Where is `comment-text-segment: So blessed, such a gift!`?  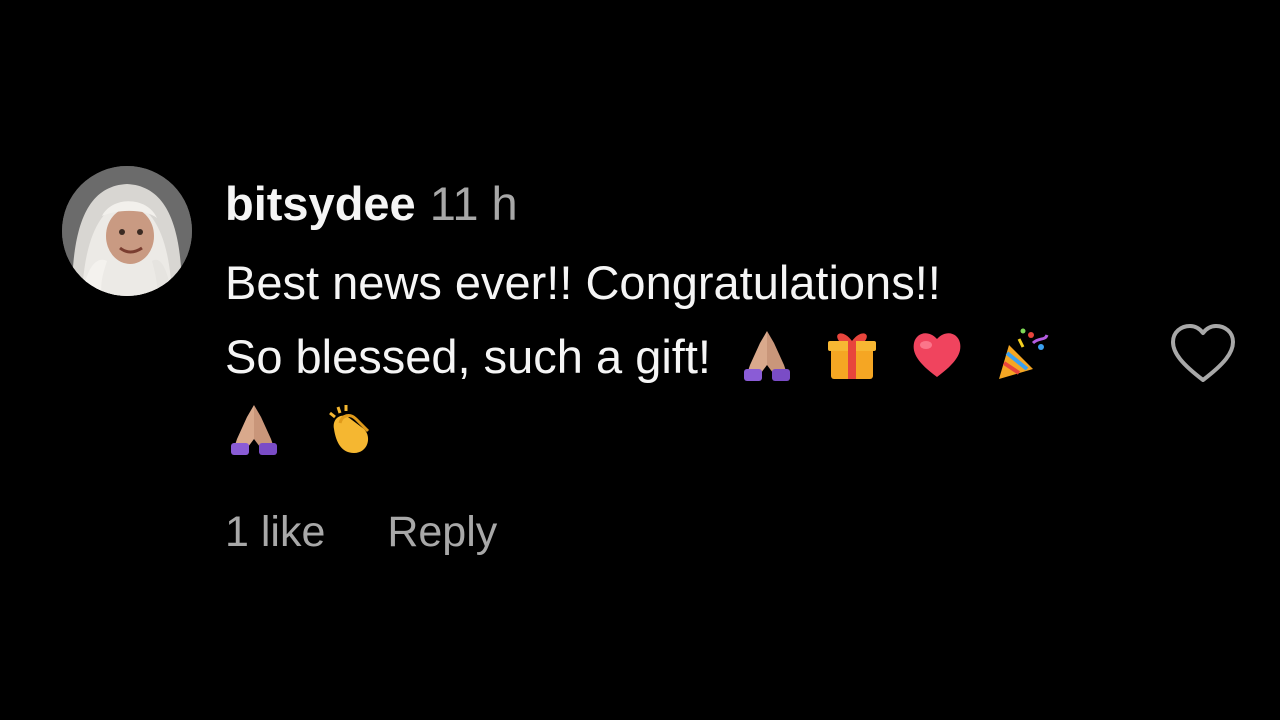 comment-text-segment: So blessed, such a gift! is located at coordinates (468, 356).